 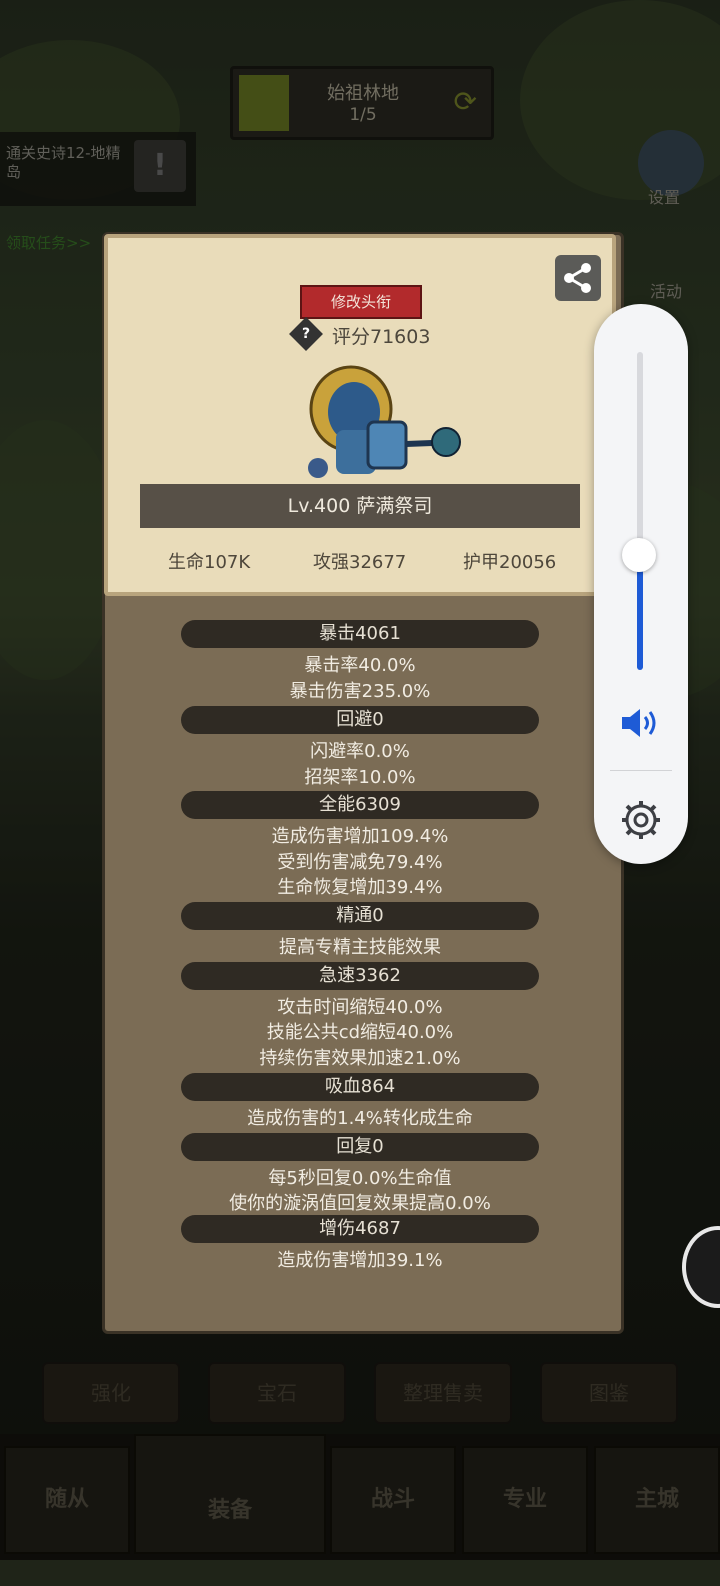 What do you see at coordinates (360, 506) in the screenshot?
I see `hero-name-bar: Lv.400 萨满祭司` at bounding box center [360, 506].